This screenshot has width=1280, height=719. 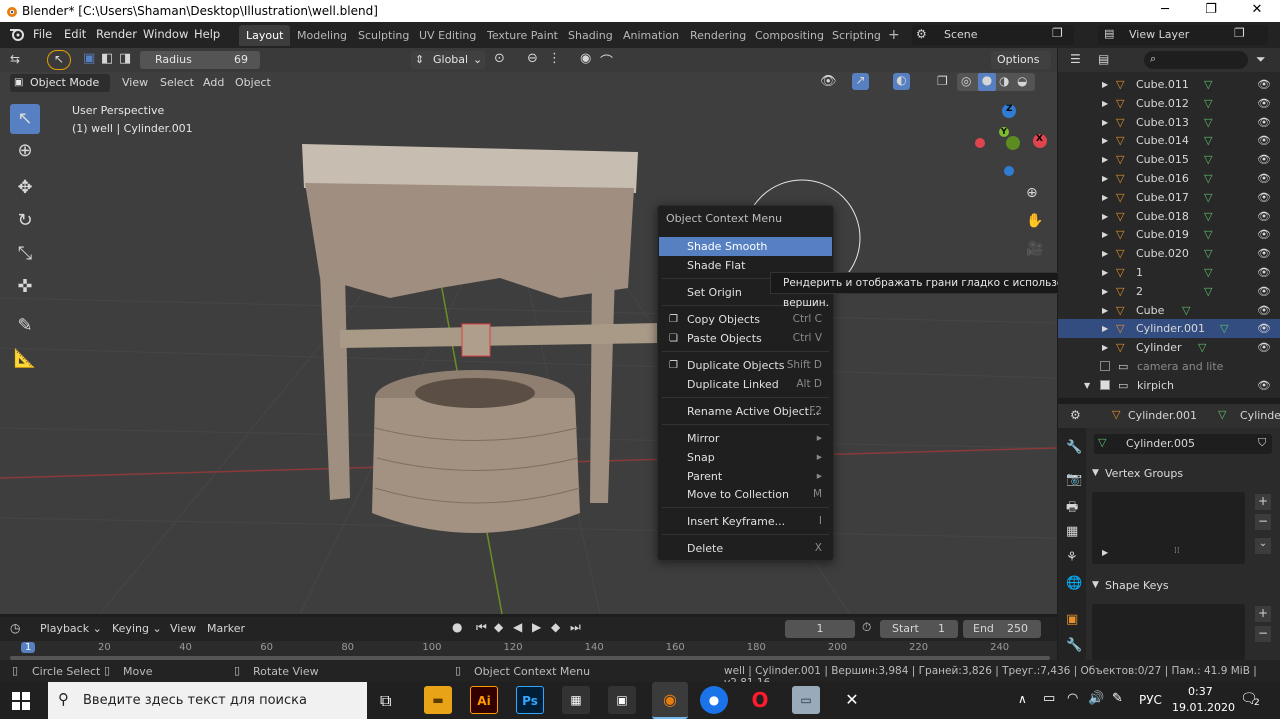 What do you see at coordinates (1169, 103) in the screenshot?
I see `outliner-row: ▶ ▽ Cube.012 ▽ 👁` at bounding box center [1169, 103].